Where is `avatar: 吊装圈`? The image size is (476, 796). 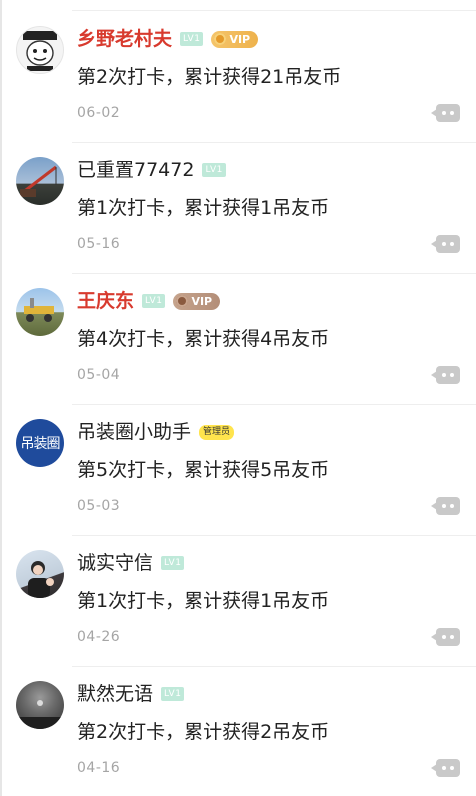 avatar: 吊装圈 is located at coordinates (40, 443).